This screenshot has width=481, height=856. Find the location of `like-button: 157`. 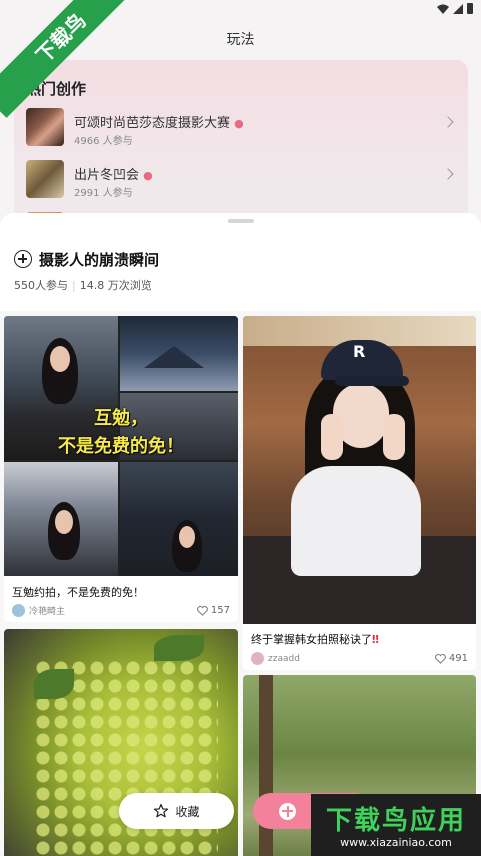

like-button: 157 is located at coordinates (213, 610).